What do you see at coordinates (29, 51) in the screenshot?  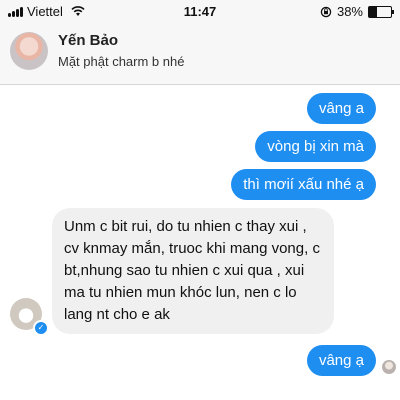 I see `contact-avatar` at bounding box center [29, 51].